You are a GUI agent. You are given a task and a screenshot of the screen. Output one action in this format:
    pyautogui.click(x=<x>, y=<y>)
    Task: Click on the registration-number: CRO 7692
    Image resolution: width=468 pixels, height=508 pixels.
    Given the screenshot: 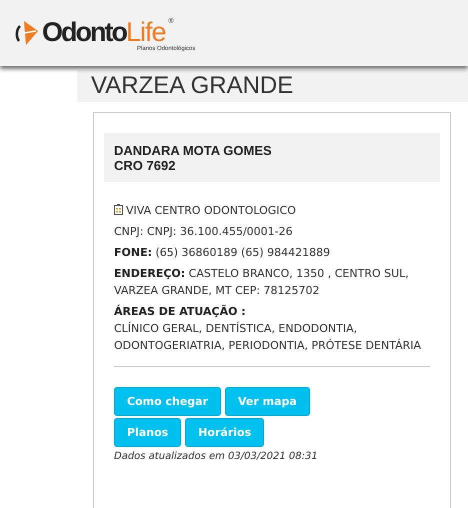 What is the action you would take?
    pyautogui.click(x=145, y=165)
    